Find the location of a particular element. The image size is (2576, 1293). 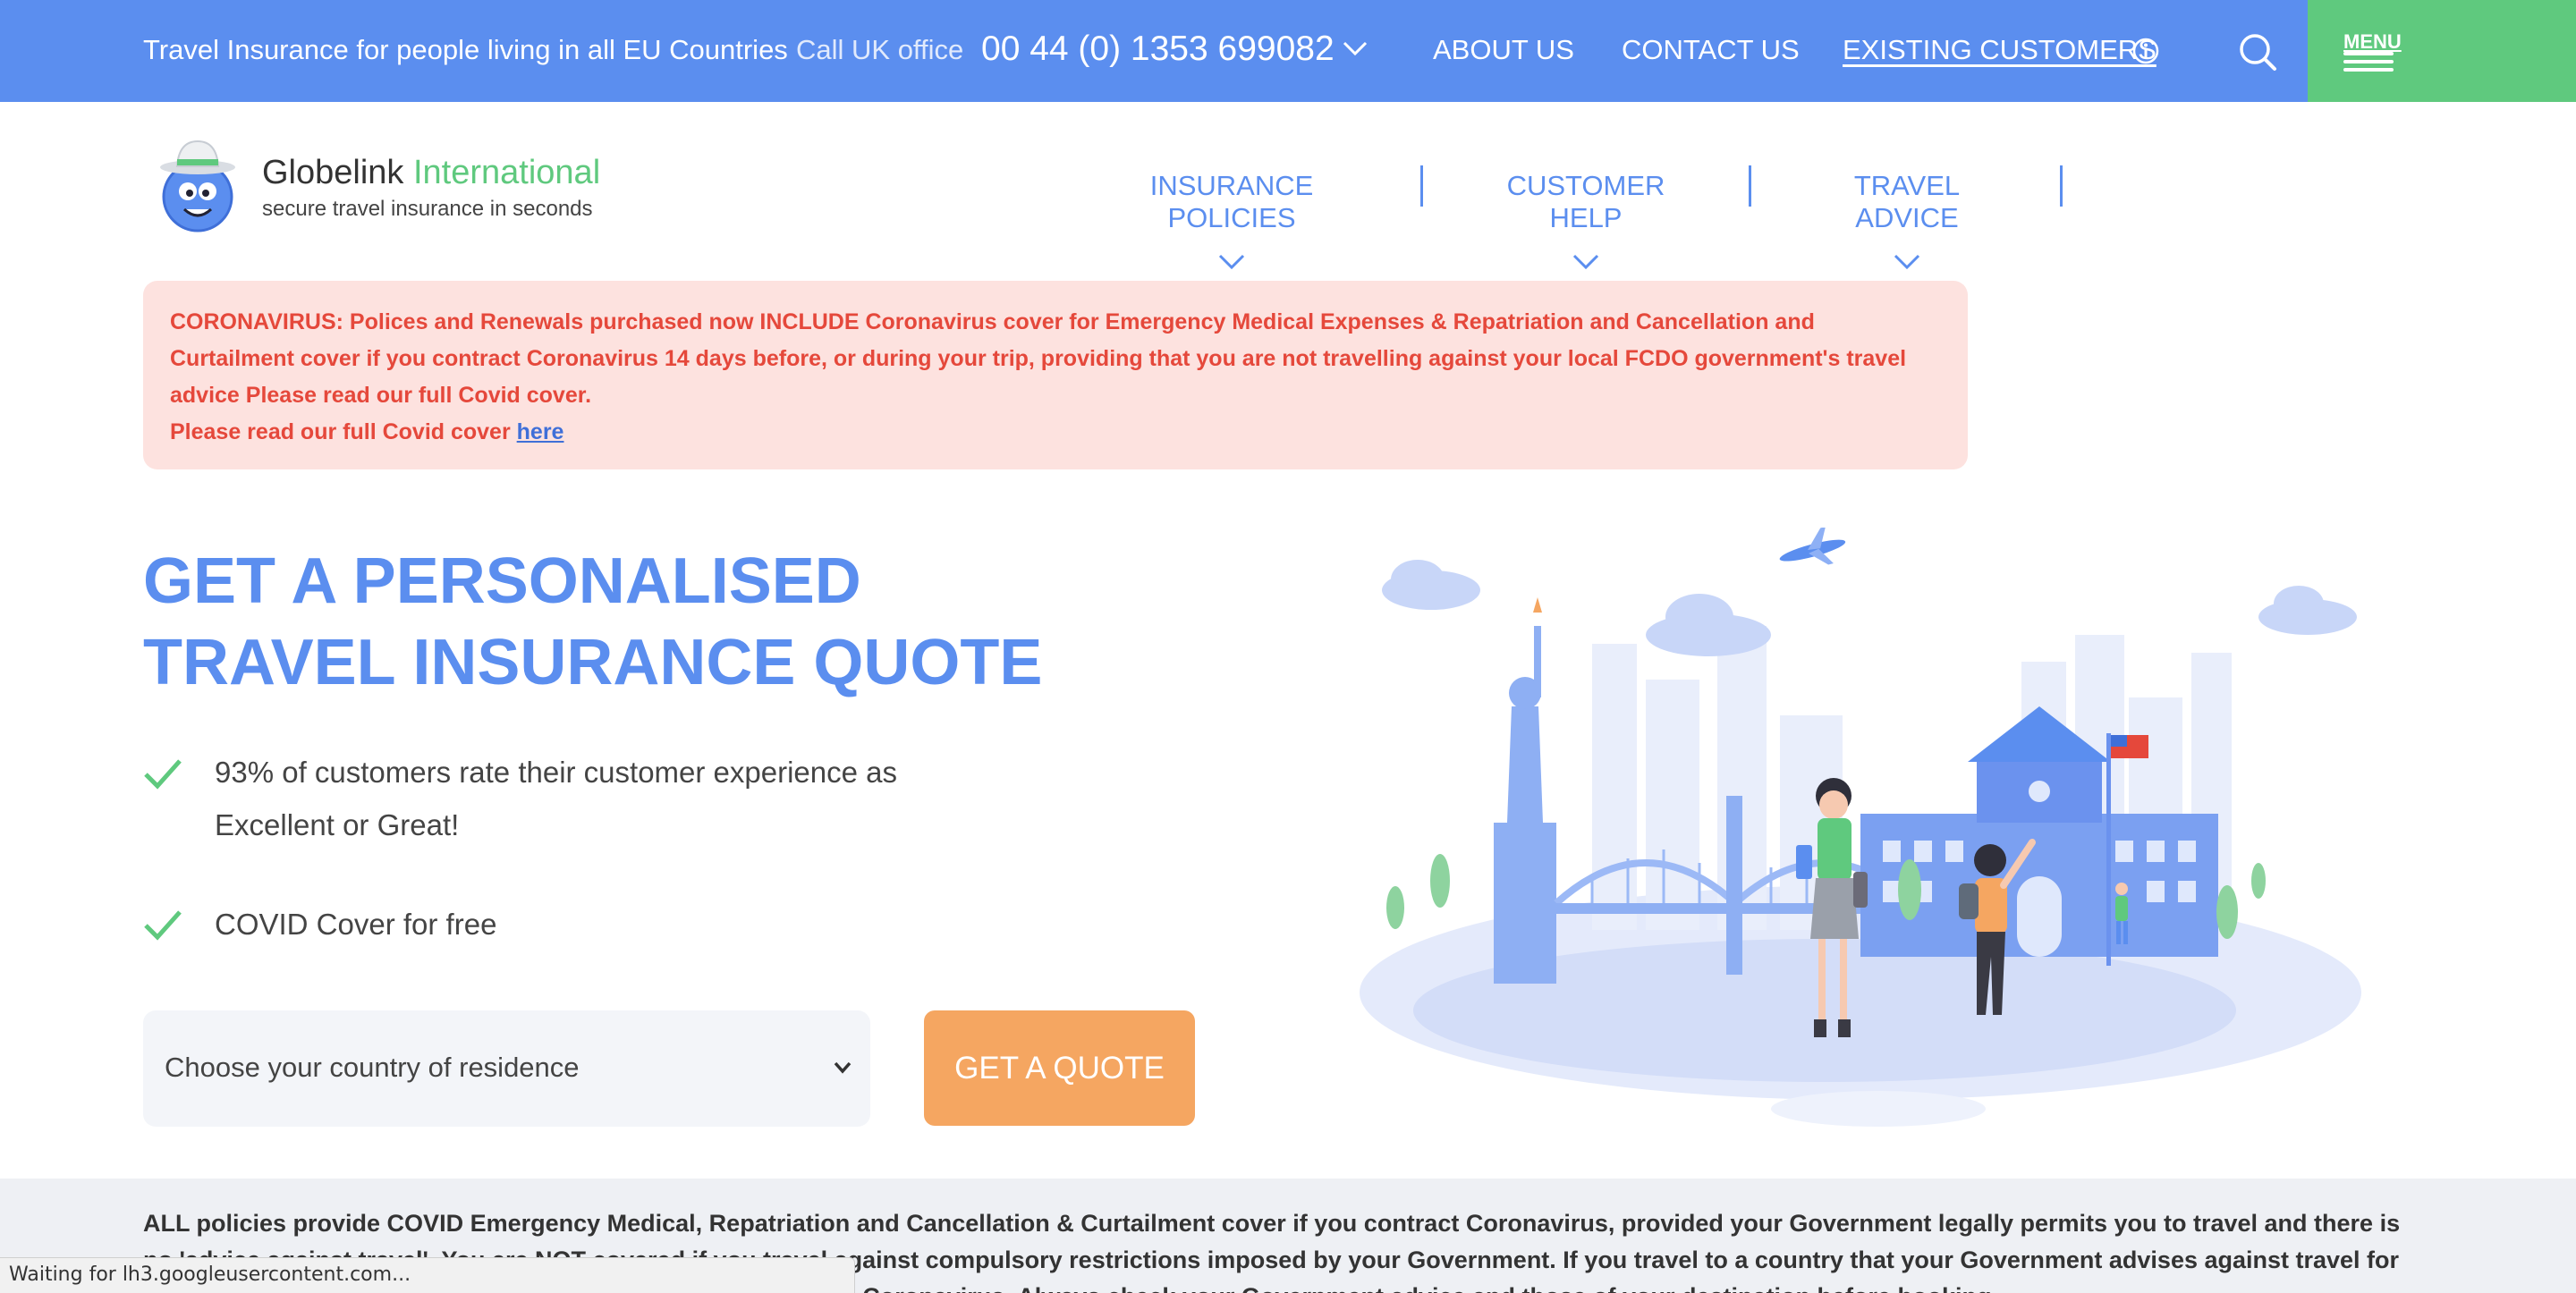

get-a-quote-button: GET A QUOTE is located at coordinates (1059, 1068).